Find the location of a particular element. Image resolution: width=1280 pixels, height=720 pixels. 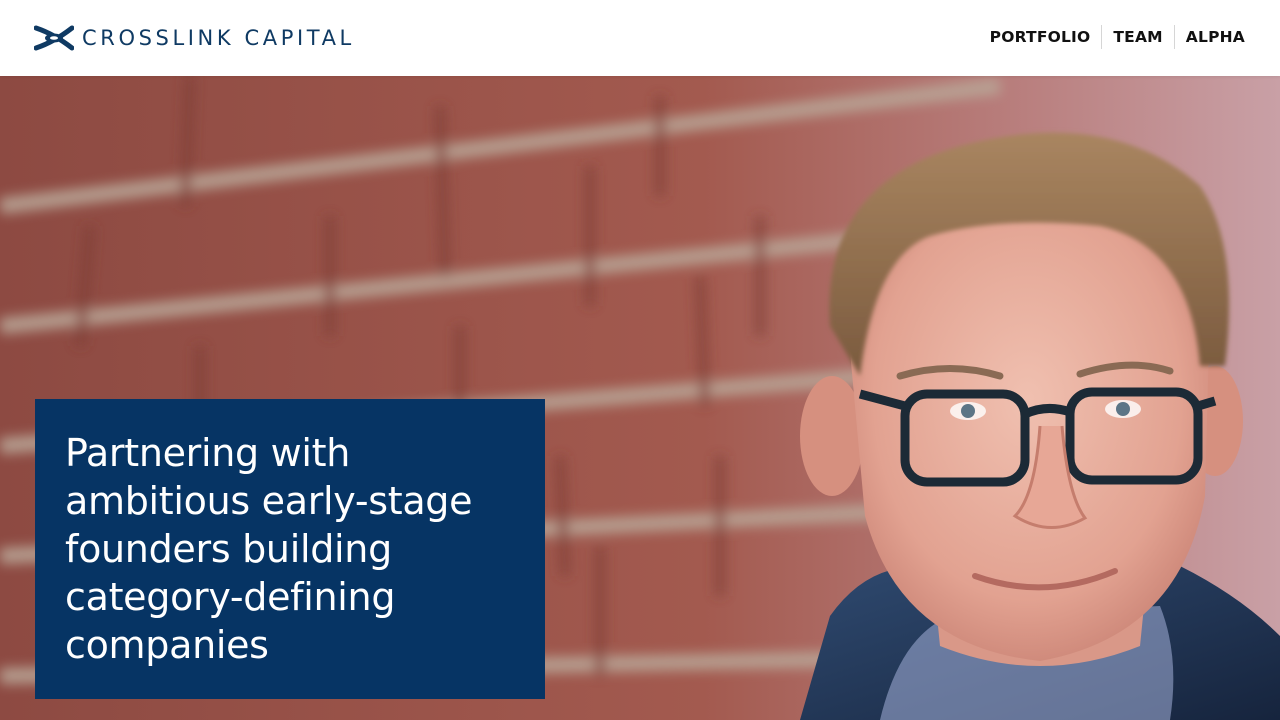

home-logo-link: CROSSLINK CAPITAL is located at coordinates (194, 38).